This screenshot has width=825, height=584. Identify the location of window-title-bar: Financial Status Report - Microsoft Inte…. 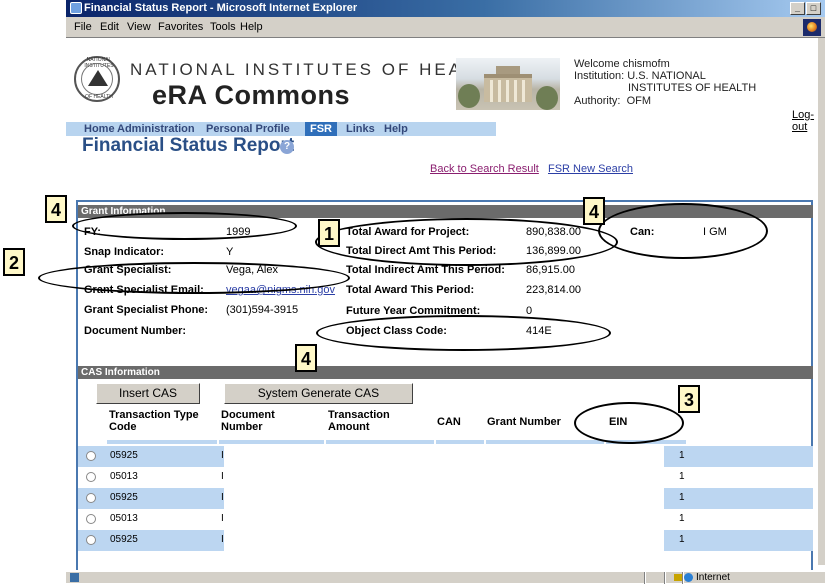
(445, 8).